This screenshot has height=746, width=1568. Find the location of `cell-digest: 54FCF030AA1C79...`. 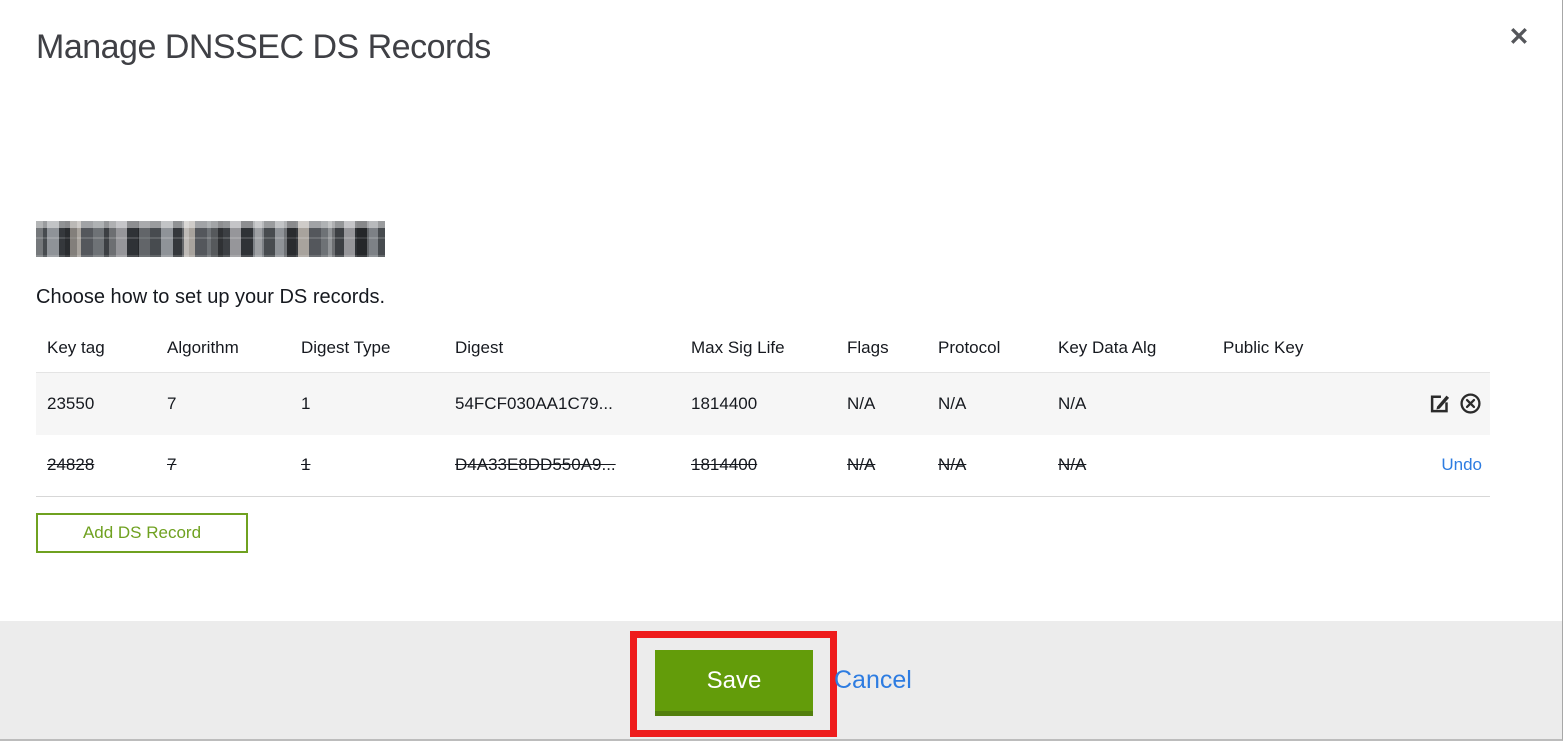

cell-digest: 54FCF030AA1C79... is located at coordinates (534, 403).